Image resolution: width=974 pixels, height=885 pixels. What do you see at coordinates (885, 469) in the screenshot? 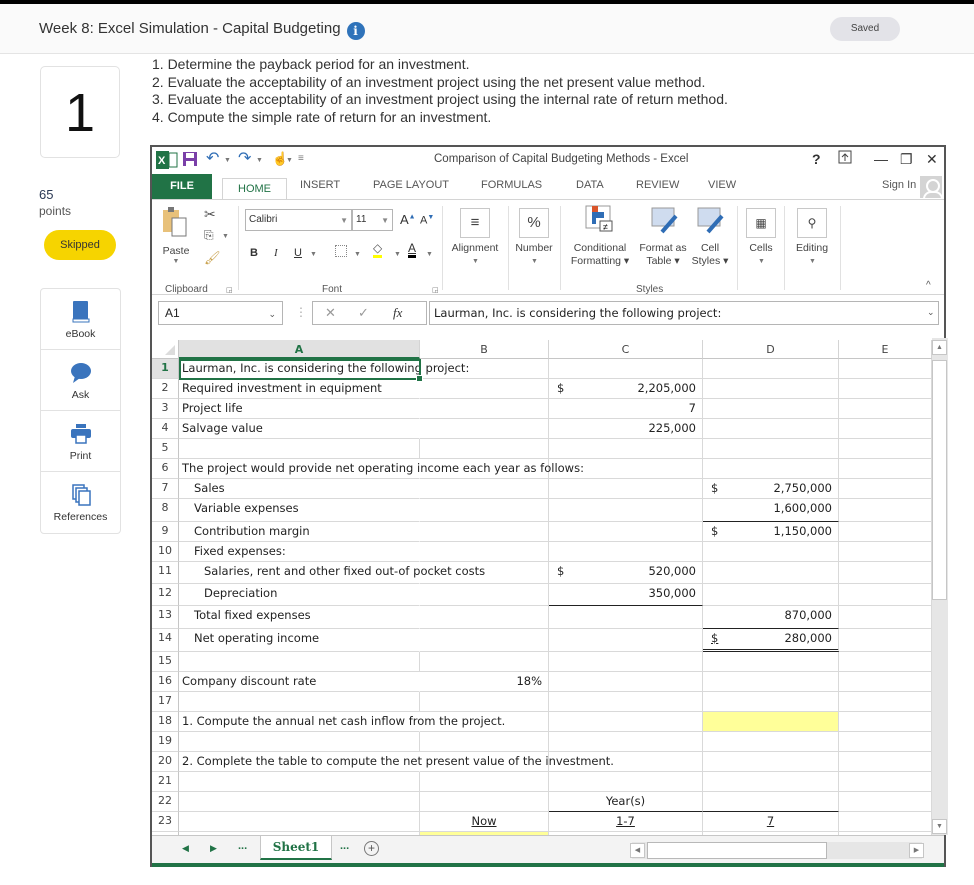
I see `cell-e6` at bounding box center [885, 469].